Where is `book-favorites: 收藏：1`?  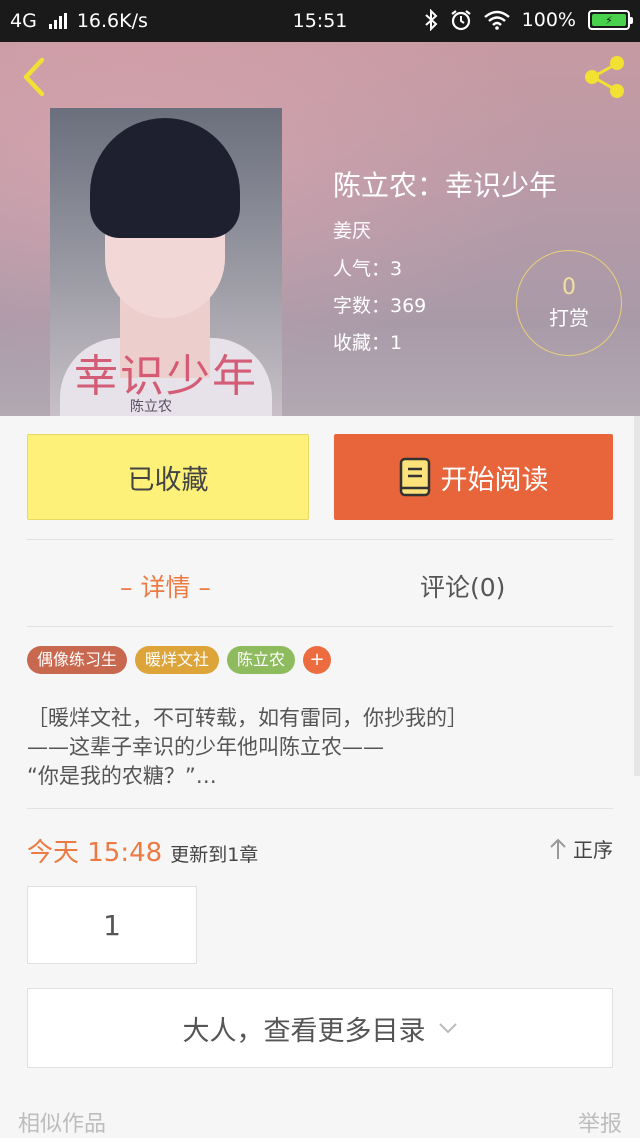 book-favorites: 收藏：1 is located at coordinates (368, 343).